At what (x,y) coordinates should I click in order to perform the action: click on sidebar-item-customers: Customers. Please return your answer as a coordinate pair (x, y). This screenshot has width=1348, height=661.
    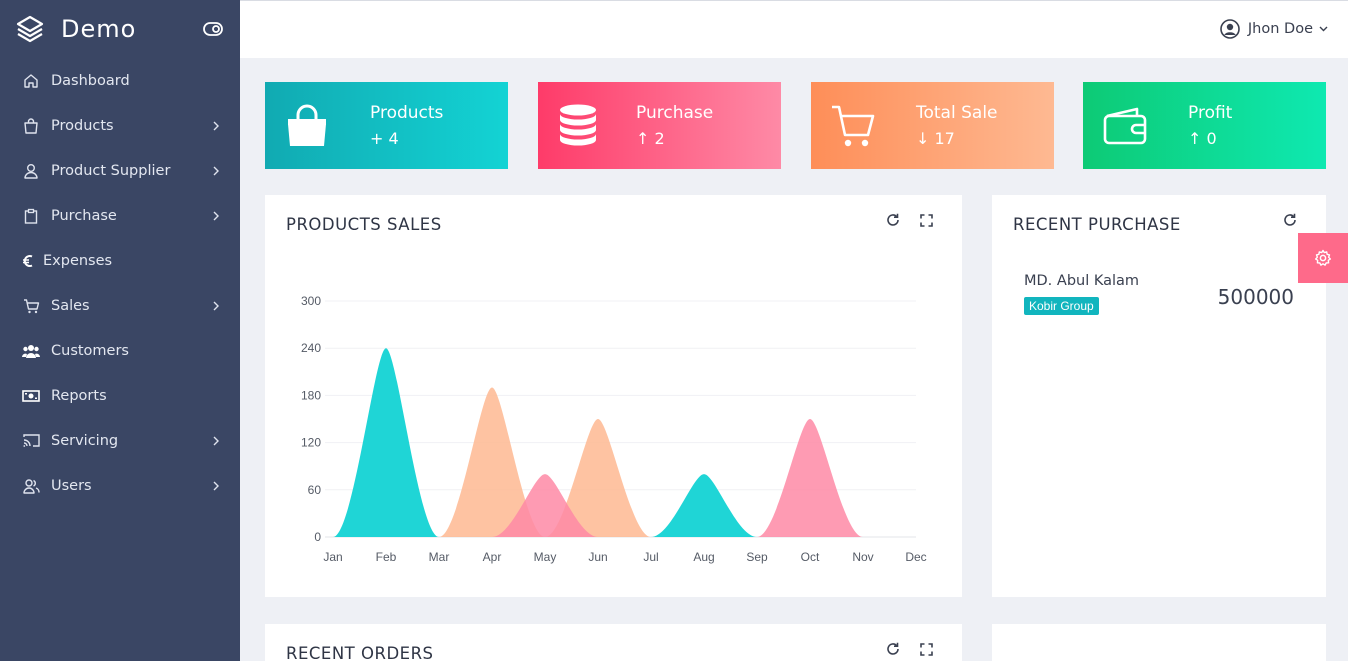
    Looking at the image, I should click on (120, 350).